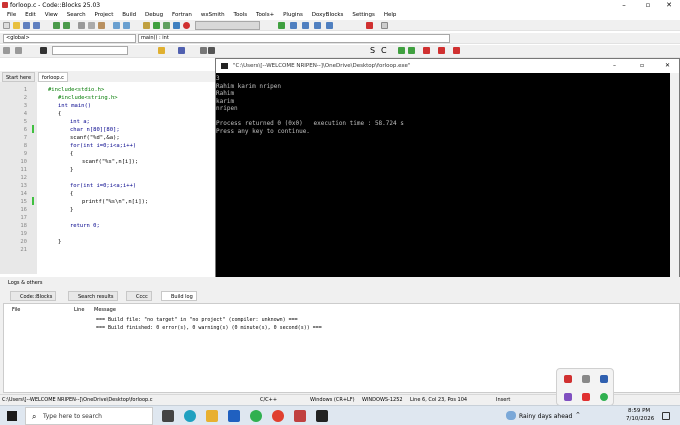 Image resolution: width=680 pixels, height=425 pixels. What do you see at coordinates (26, 25) in the screenshot?
I see `save-icon` at bounding box center [26, 25].